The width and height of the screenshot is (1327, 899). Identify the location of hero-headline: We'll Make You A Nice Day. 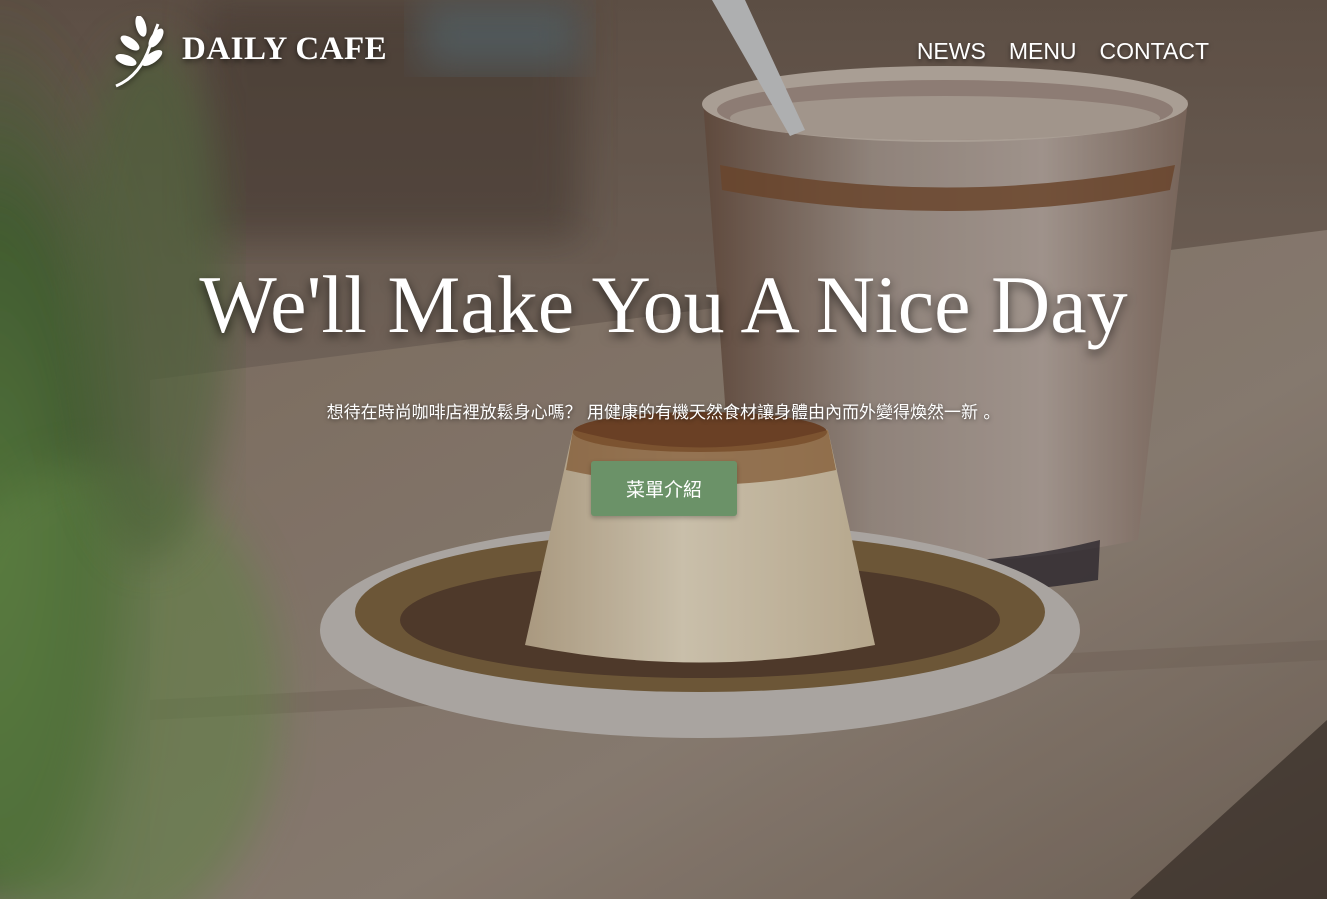
(663, 304).